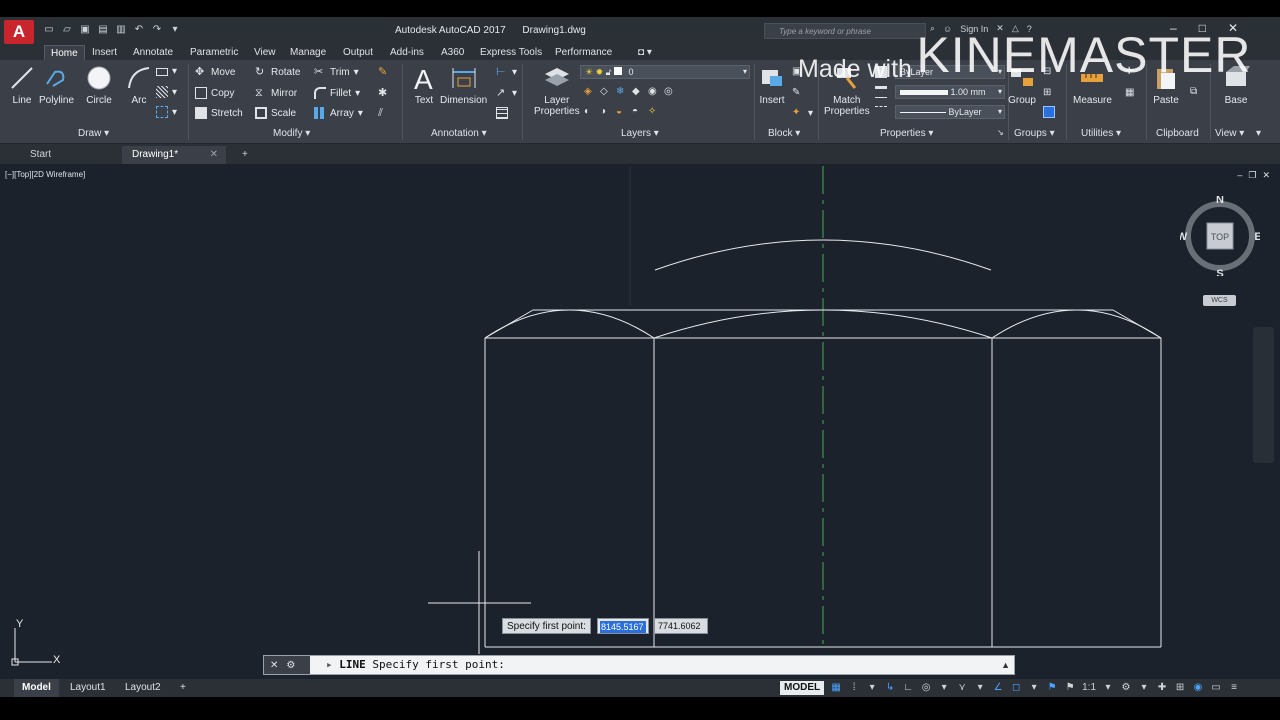  I want to click on model-space-button: MODEL, so click(802, 688).